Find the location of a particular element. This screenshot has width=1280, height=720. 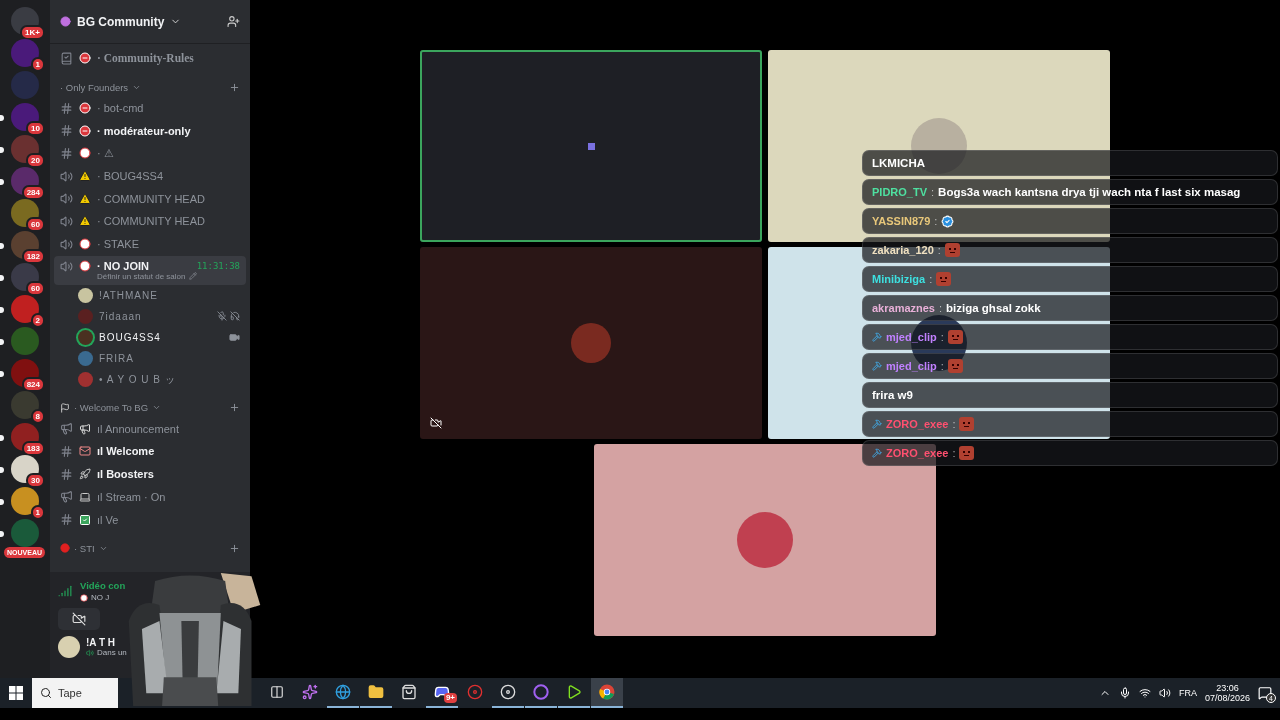

voice-user: !ATHMANE is located at coordinates (150, 295).